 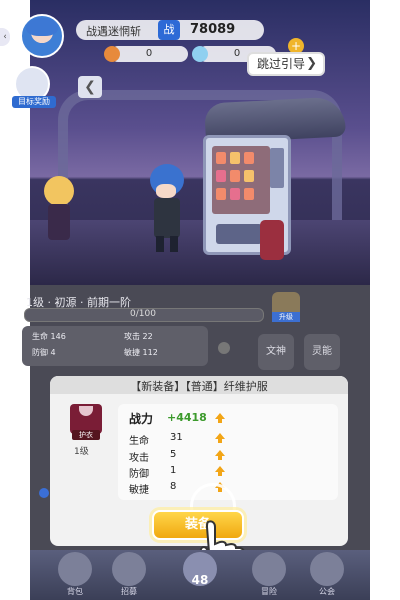 What do you see at coordinates (322, 352) in the screenshot?
I see `lingneng-button: 灵能` at bounding box center [322, 352].